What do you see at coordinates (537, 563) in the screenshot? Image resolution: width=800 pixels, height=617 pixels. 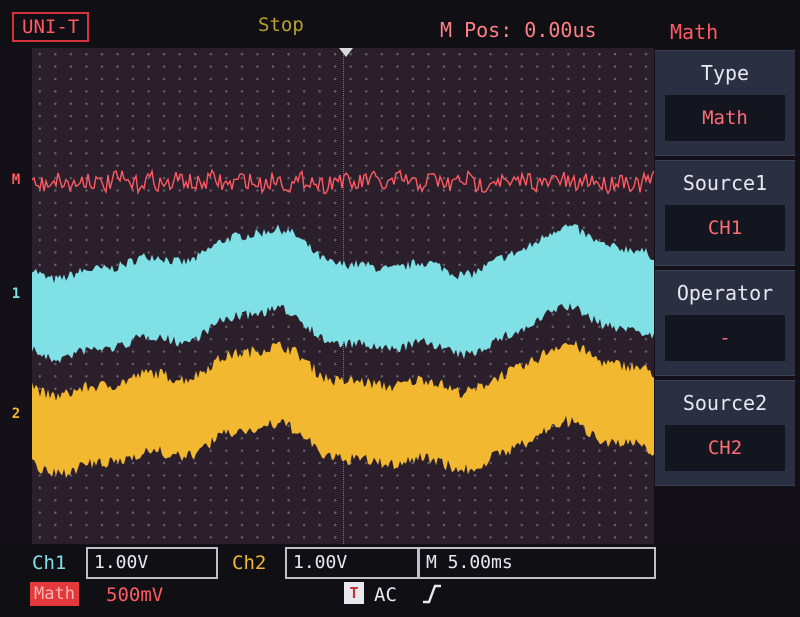 I see `timebase: M 5.00ms` at bounding box center [537, 563].